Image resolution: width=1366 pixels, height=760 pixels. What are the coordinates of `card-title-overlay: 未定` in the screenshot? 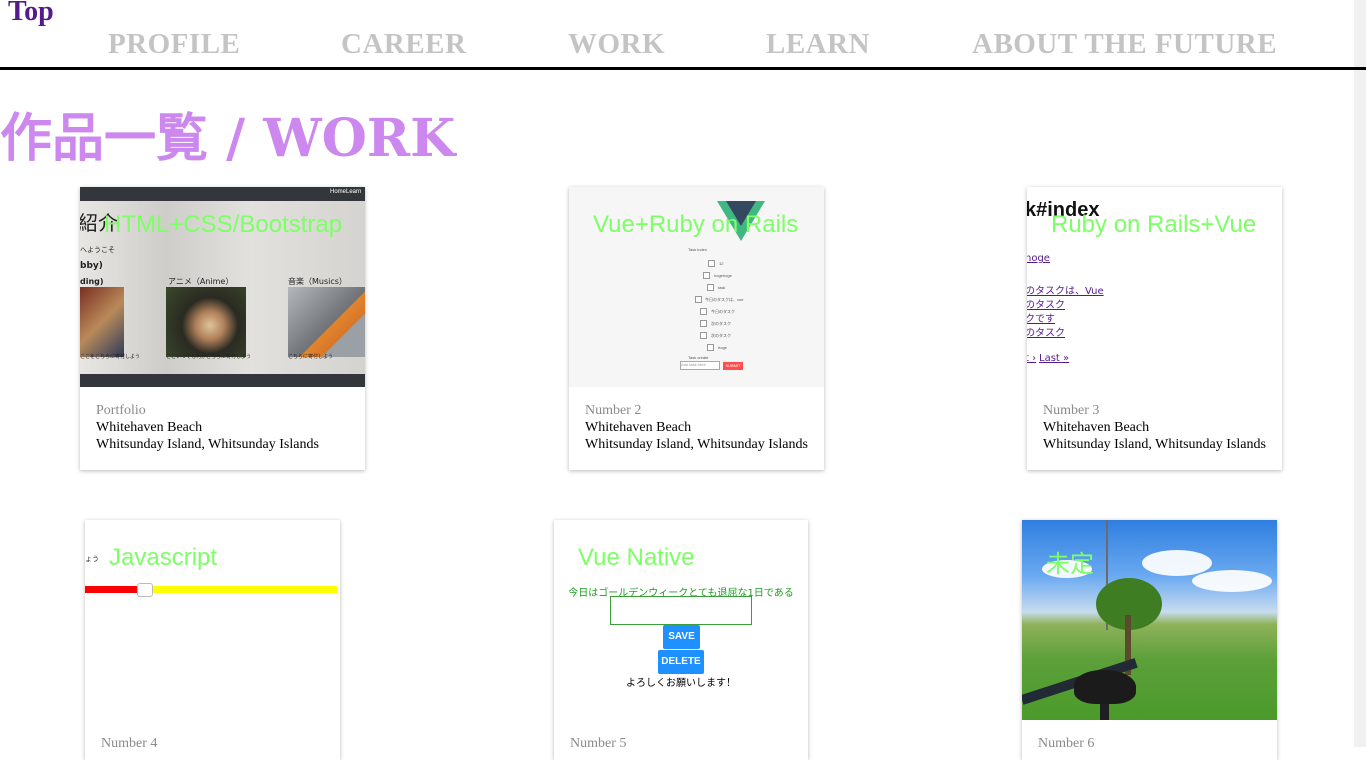 It's located at (1070, 564).